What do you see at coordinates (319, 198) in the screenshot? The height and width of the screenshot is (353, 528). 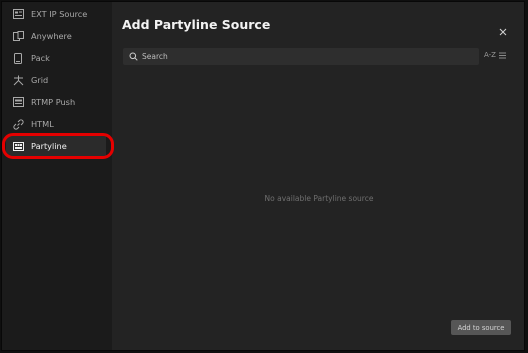 I see `empty-state-message: No available Partyline source` at bounding box center [319, 198].